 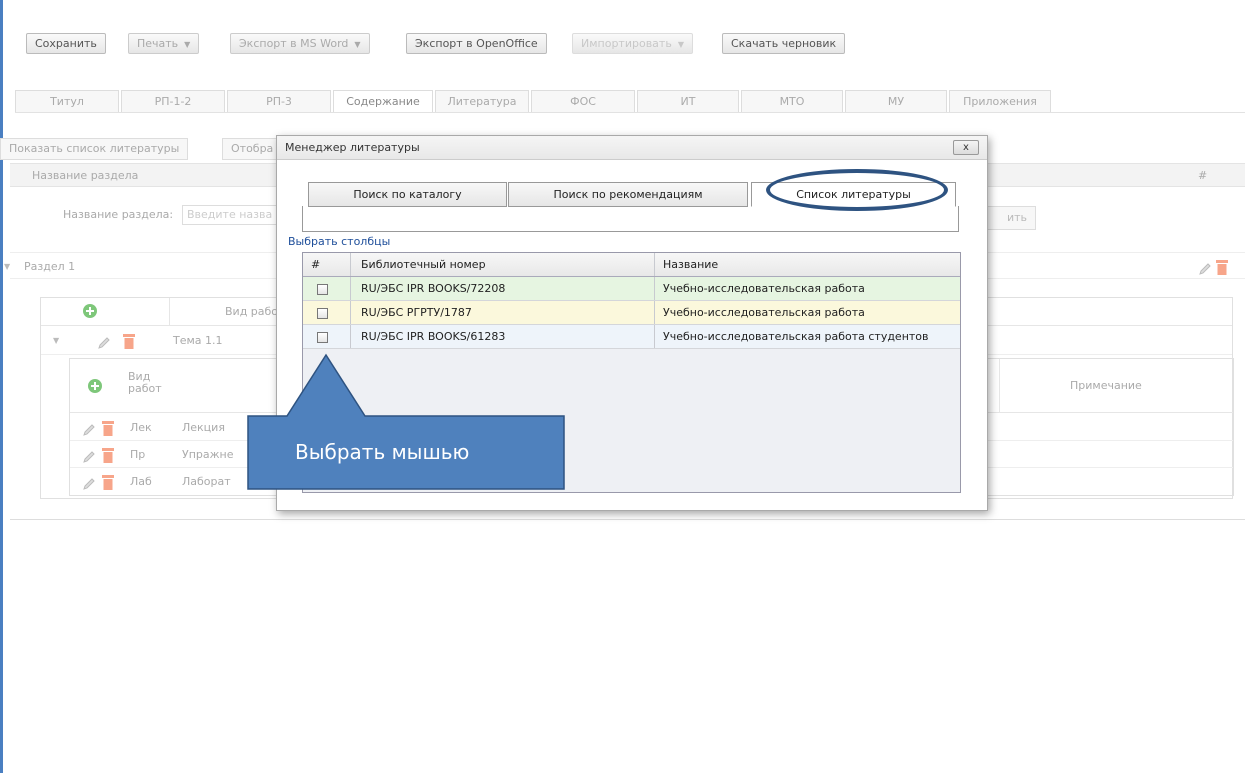 I want to click on callout-text: Выбрать мышью, so click(x=382, y=452).